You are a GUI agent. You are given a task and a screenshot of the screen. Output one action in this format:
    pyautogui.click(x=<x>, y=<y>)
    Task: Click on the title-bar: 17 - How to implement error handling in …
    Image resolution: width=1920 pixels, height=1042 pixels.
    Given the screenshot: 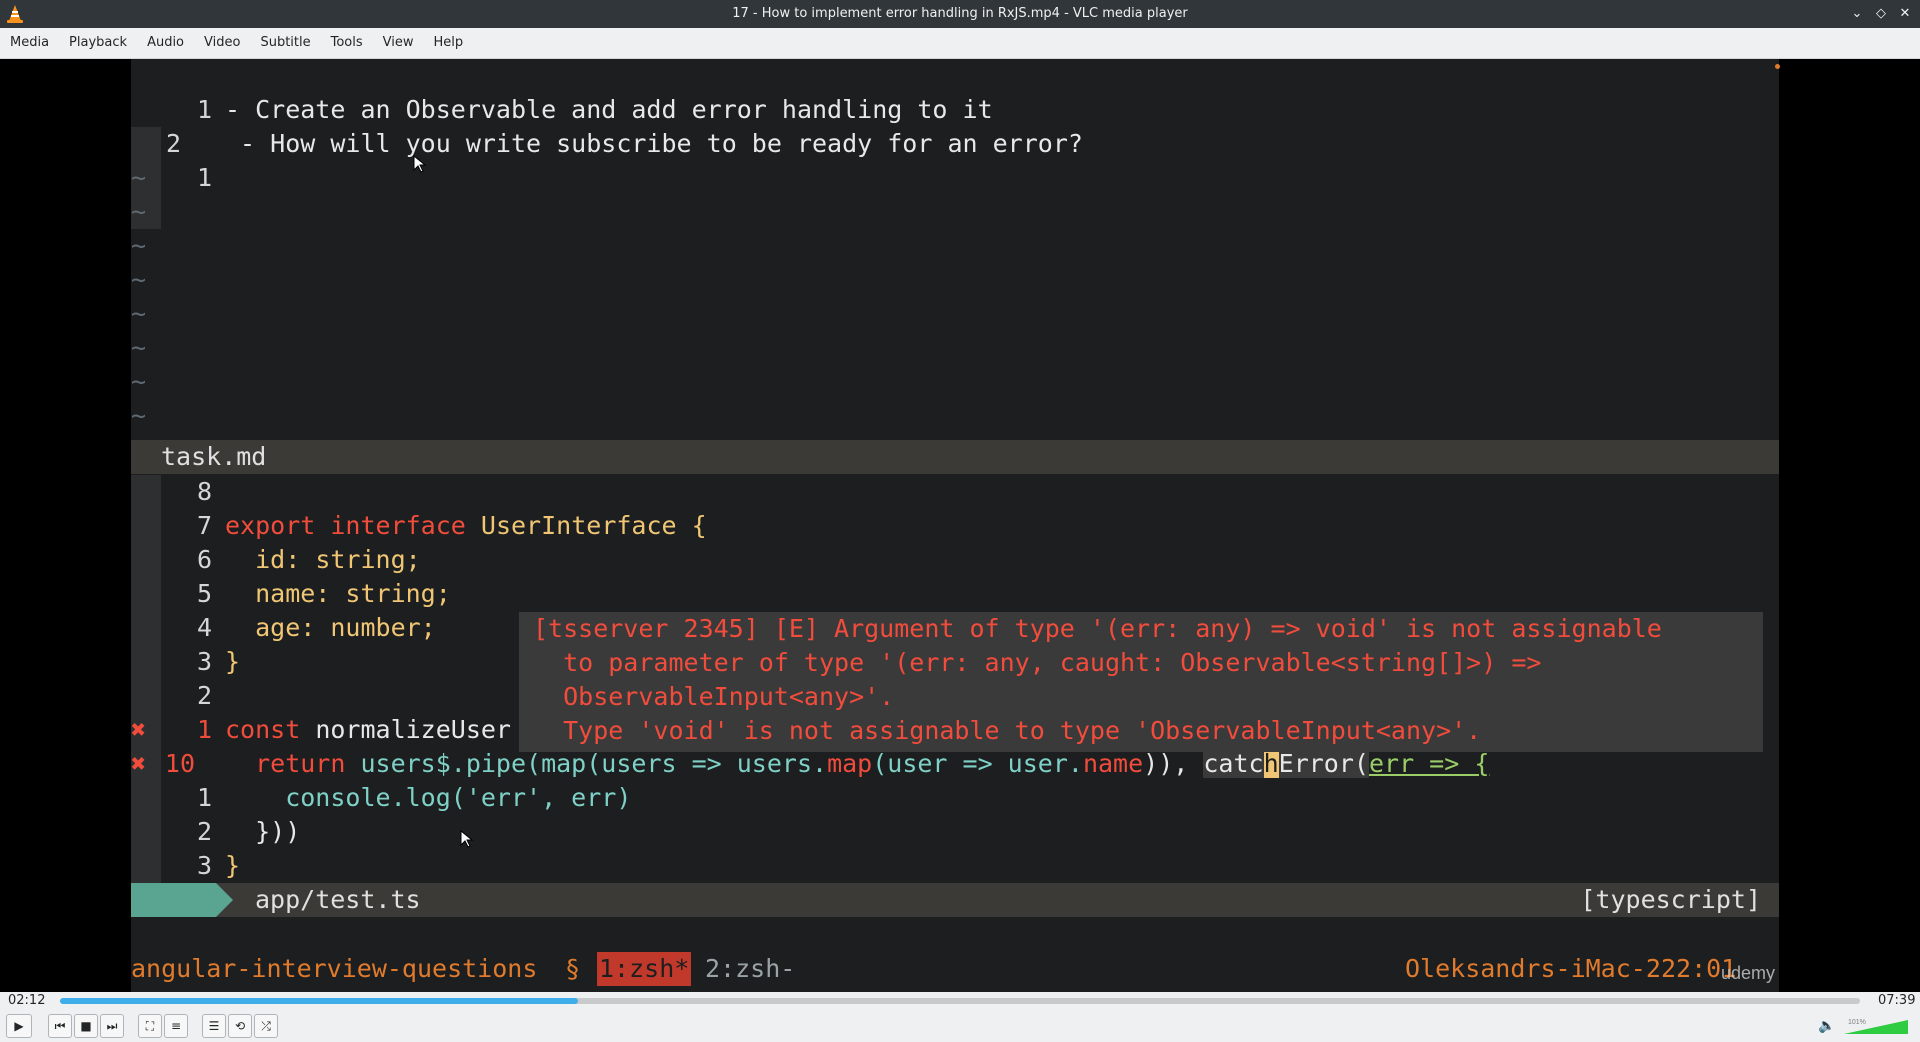 What is the action you would take?
    pyautogui.click(x=960, y=14)
    